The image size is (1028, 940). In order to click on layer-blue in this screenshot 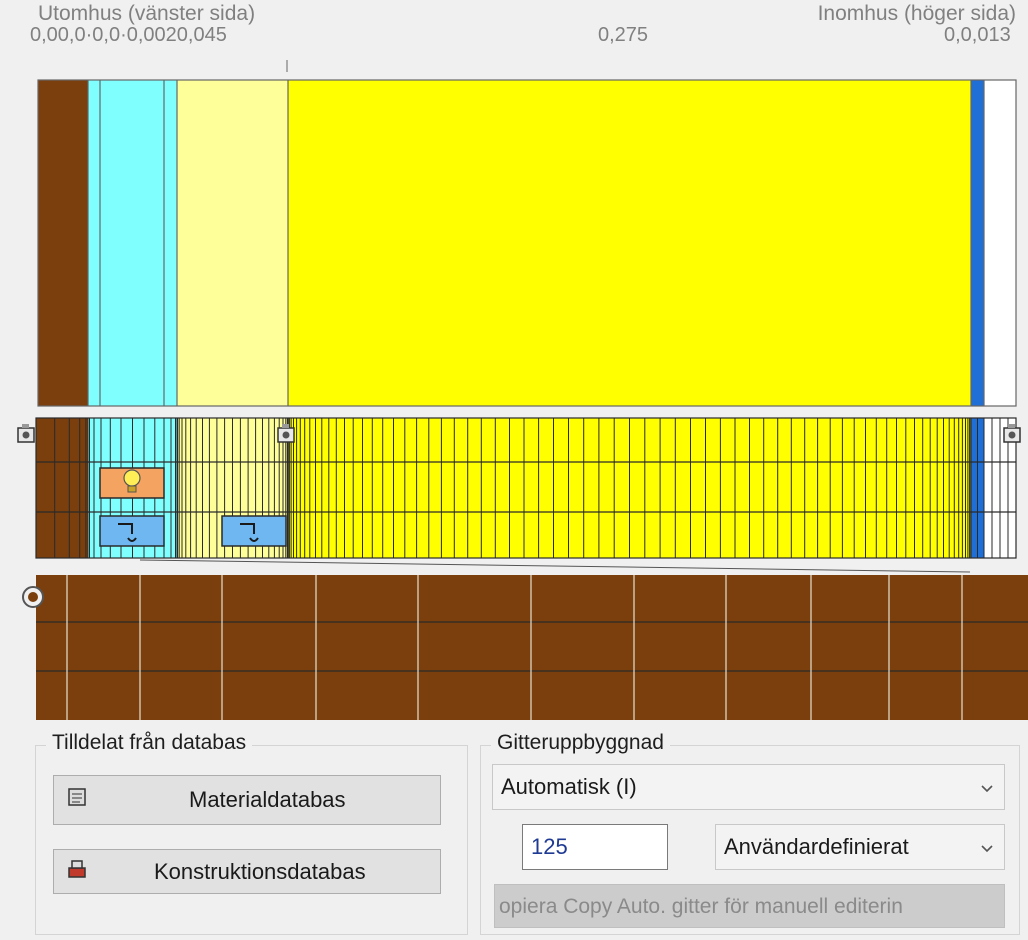, I will do `click(977, 243)`.